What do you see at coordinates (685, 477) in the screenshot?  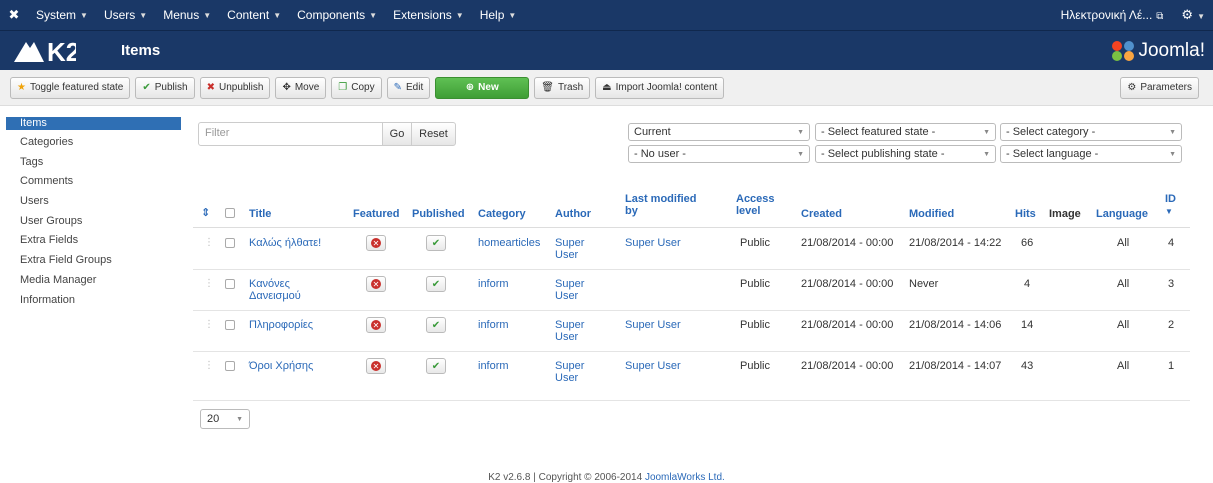 I see `footer-link: JoomlaWorks Ltd.` at bounding box center [685, 477].